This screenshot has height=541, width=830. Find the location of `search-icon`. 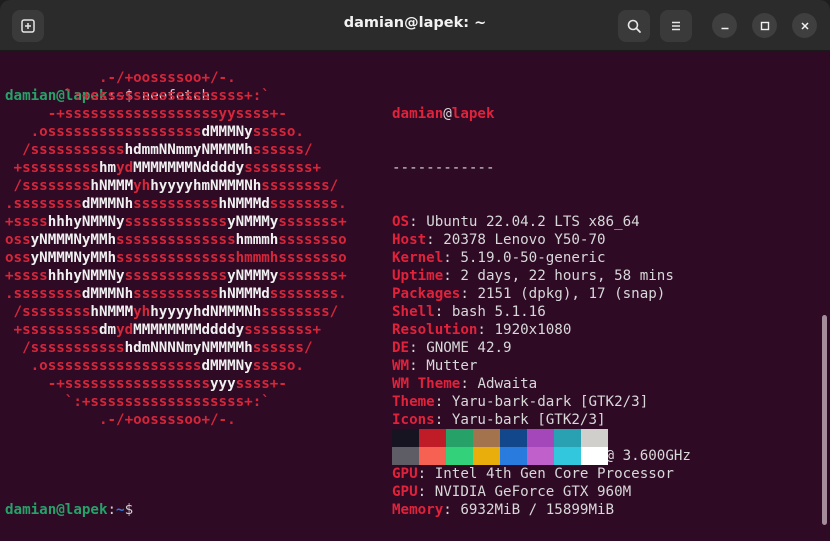

search-icon is located at coordinates (634, 26).